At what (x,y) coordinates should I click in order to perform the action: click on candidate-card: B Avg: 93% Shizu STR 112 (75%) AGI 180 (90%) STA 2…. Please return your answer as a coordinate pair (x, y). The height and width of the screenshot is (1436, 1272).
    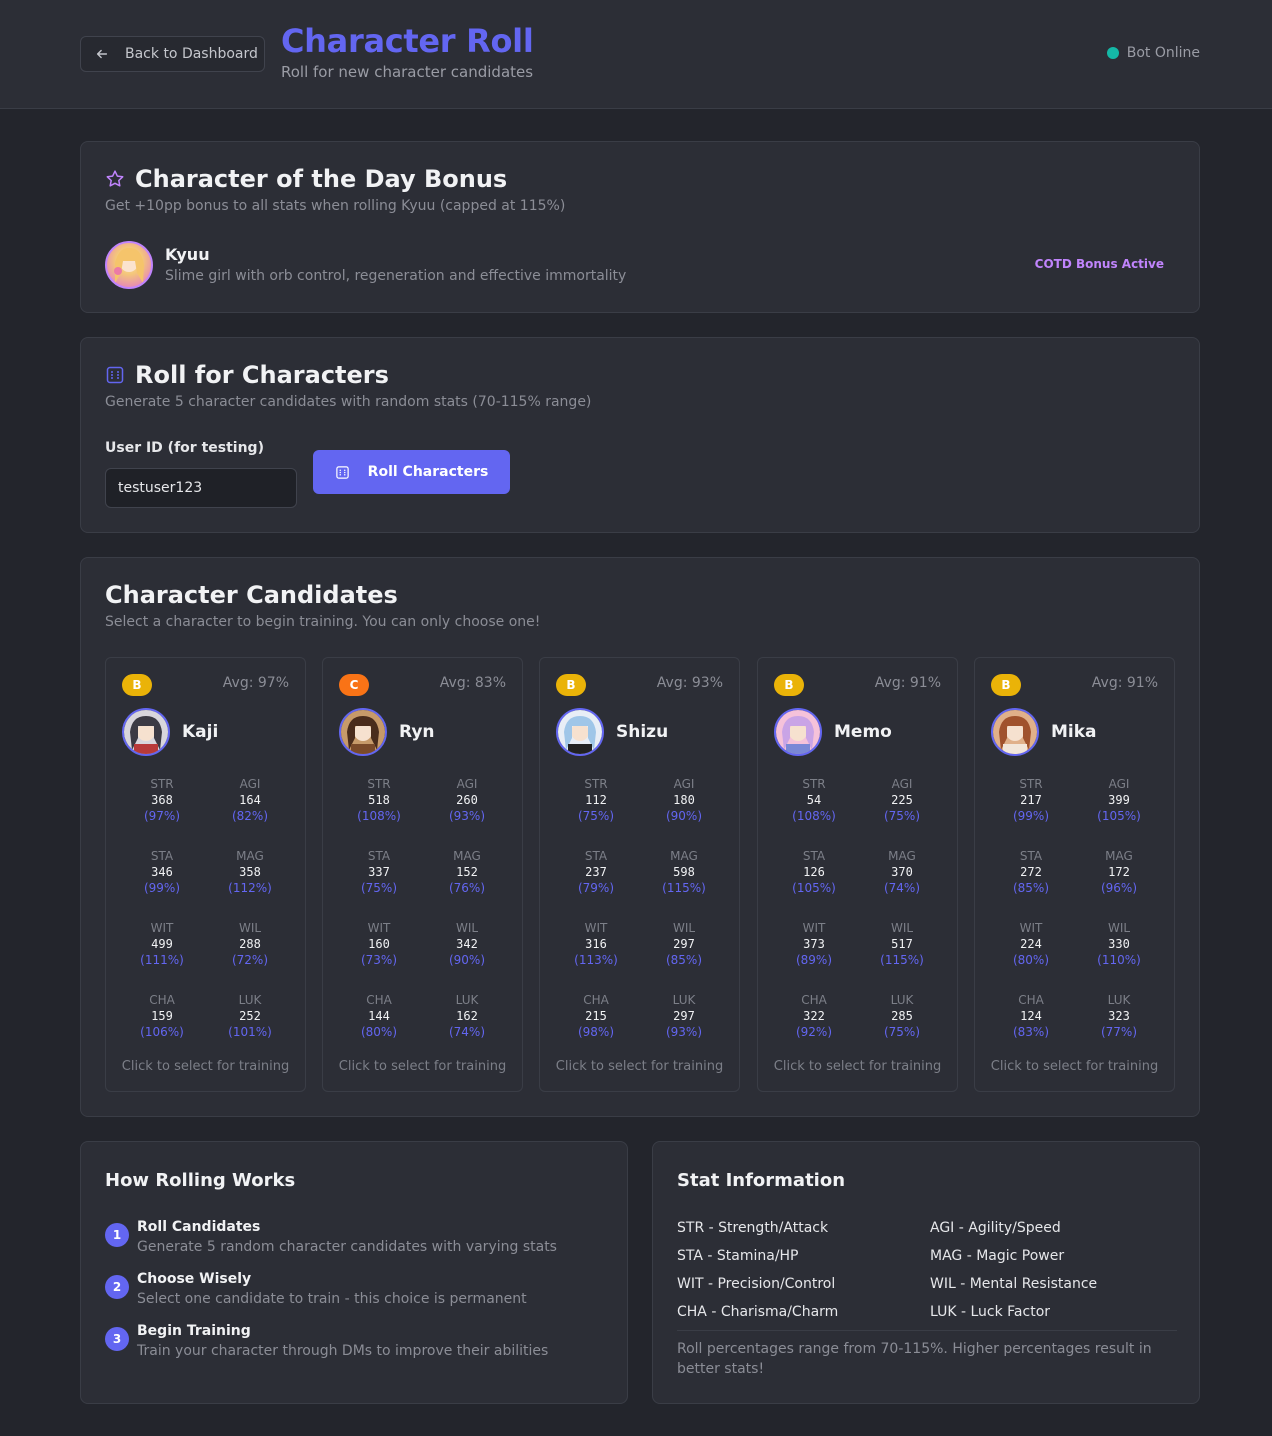
    Looking at the image, I should click on (639, 874).